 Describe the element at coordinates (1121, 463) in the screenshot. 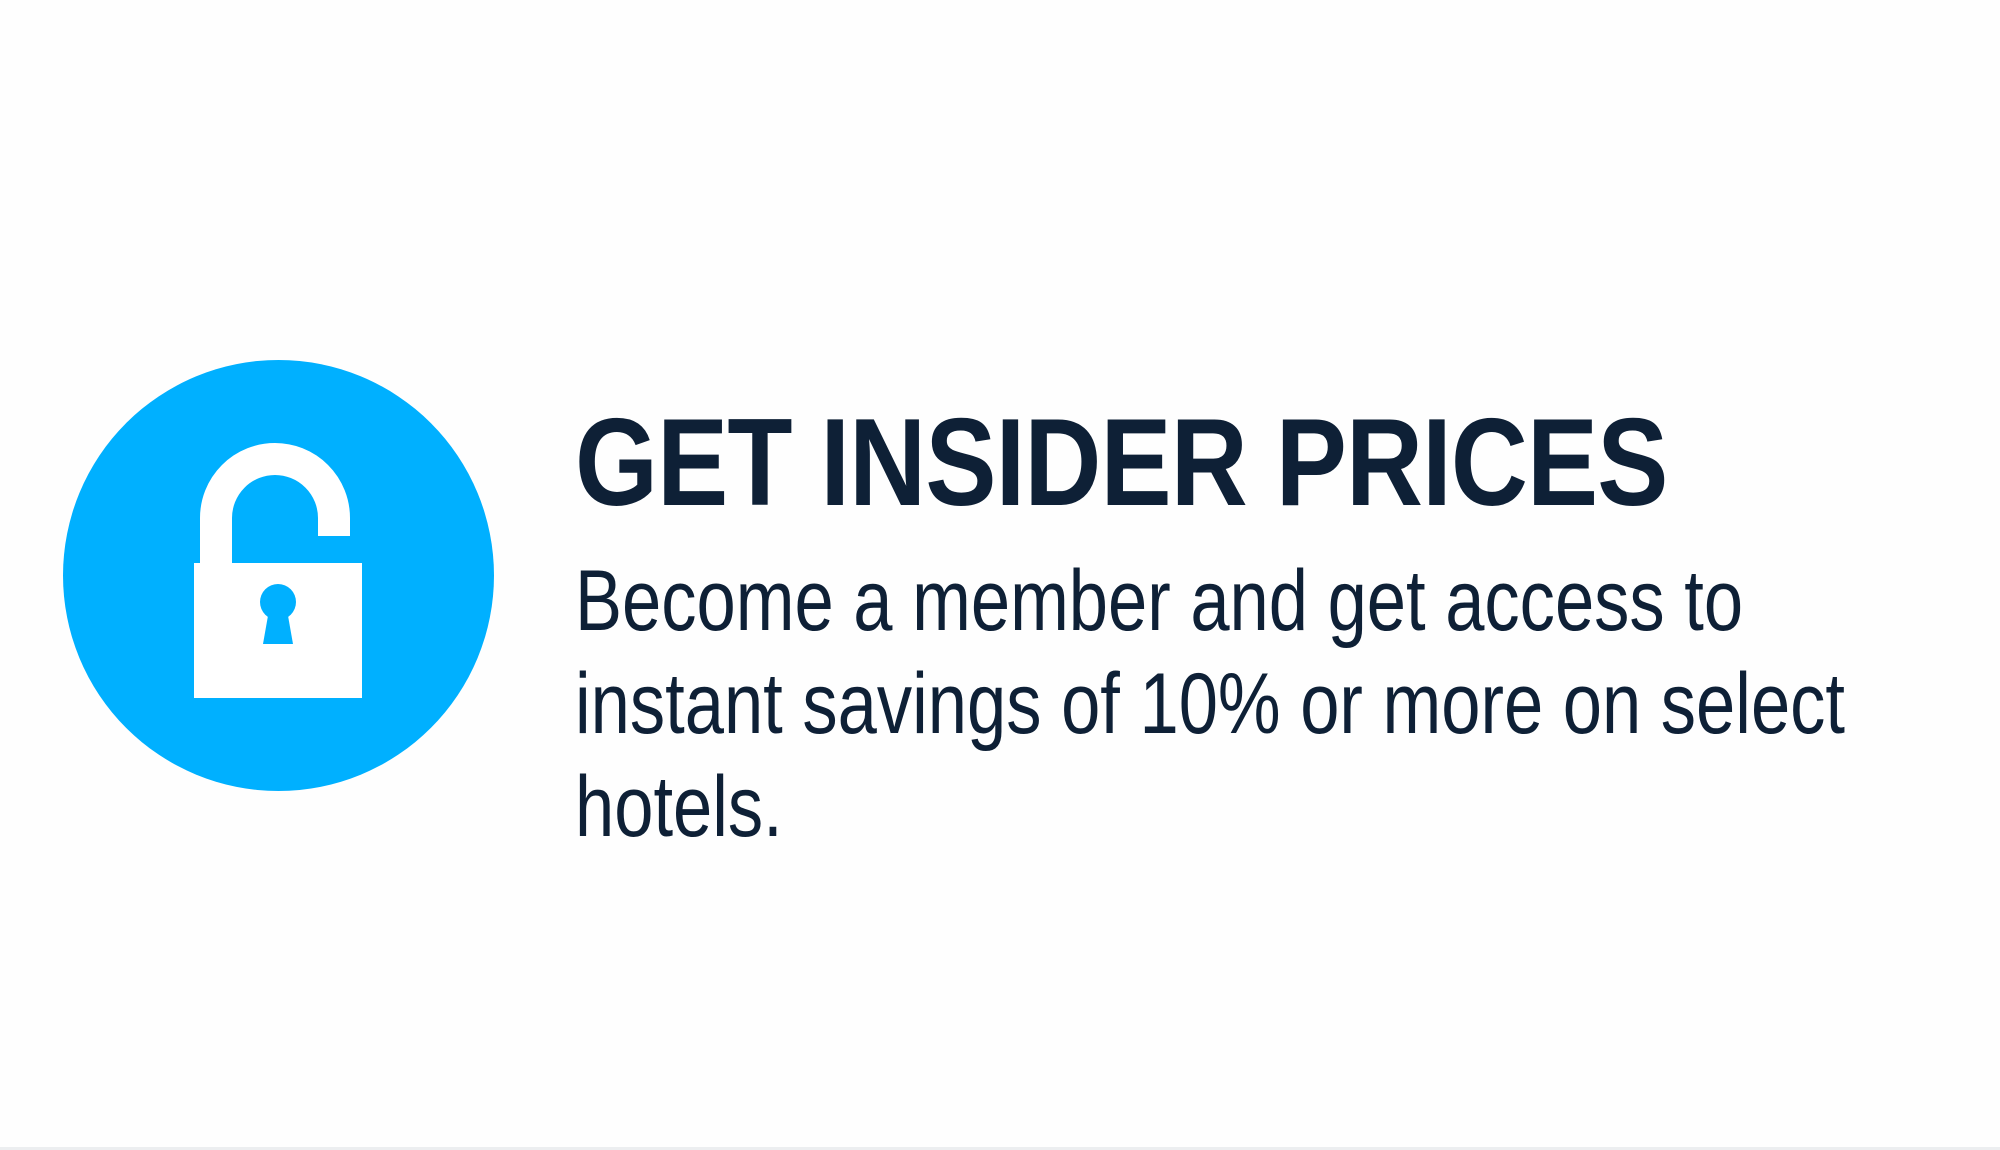

I see `promo-headline: GET INSIDER PRICES` at that location.